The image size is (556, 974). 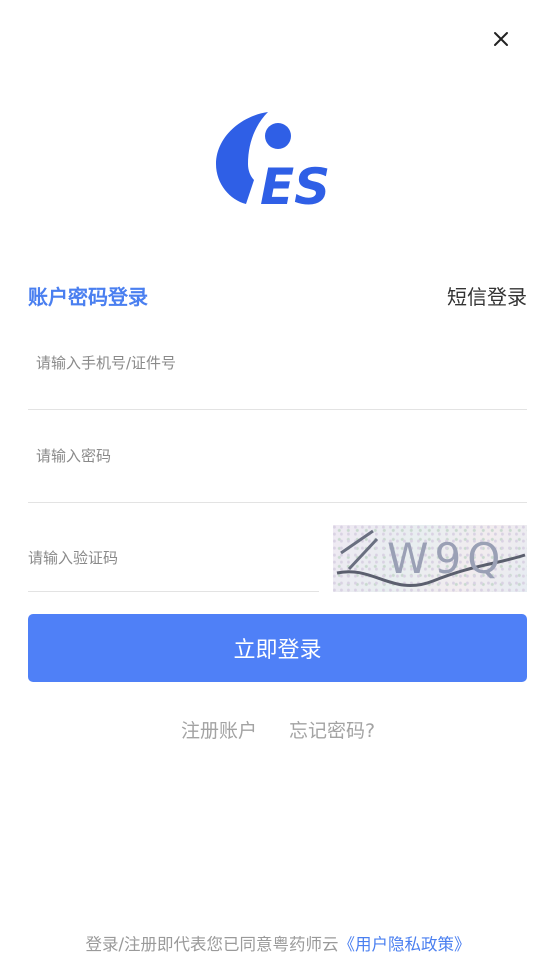 I want to click on close-icon, so click(x=501, y=39).